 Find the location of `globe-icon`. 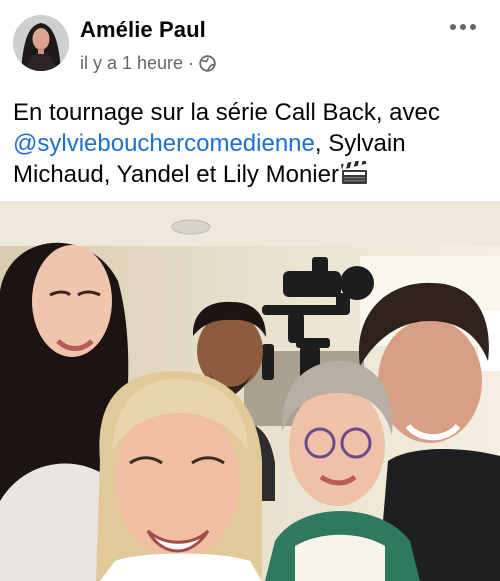

globe-icon is located at coordinates (207, 63).